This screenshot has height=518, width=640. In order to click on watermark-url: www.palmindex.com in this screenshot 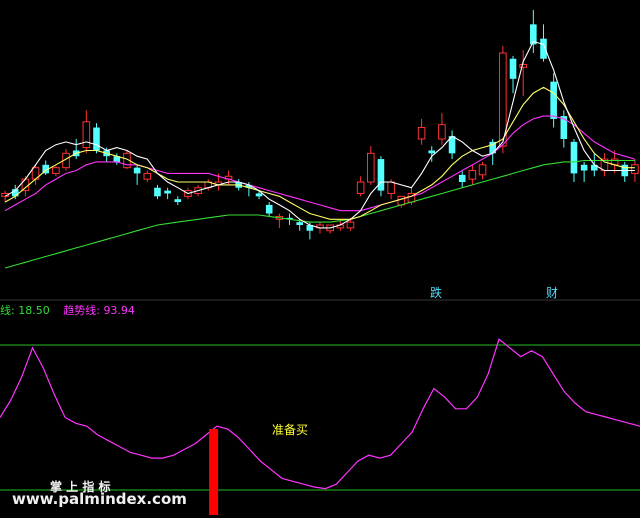, I will do `click(99, 499)`.